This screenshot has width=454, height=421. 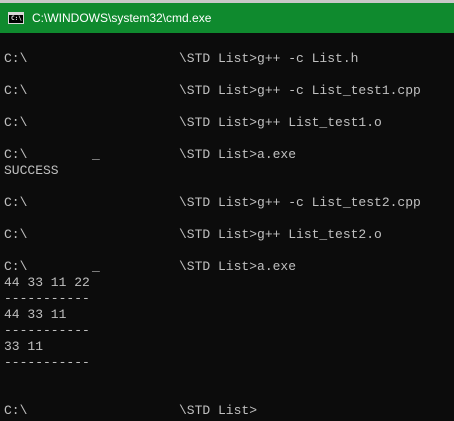 I want to click on console-line: C:\ \STD List>g++ List_test1.o, so click(x=228, y=123).